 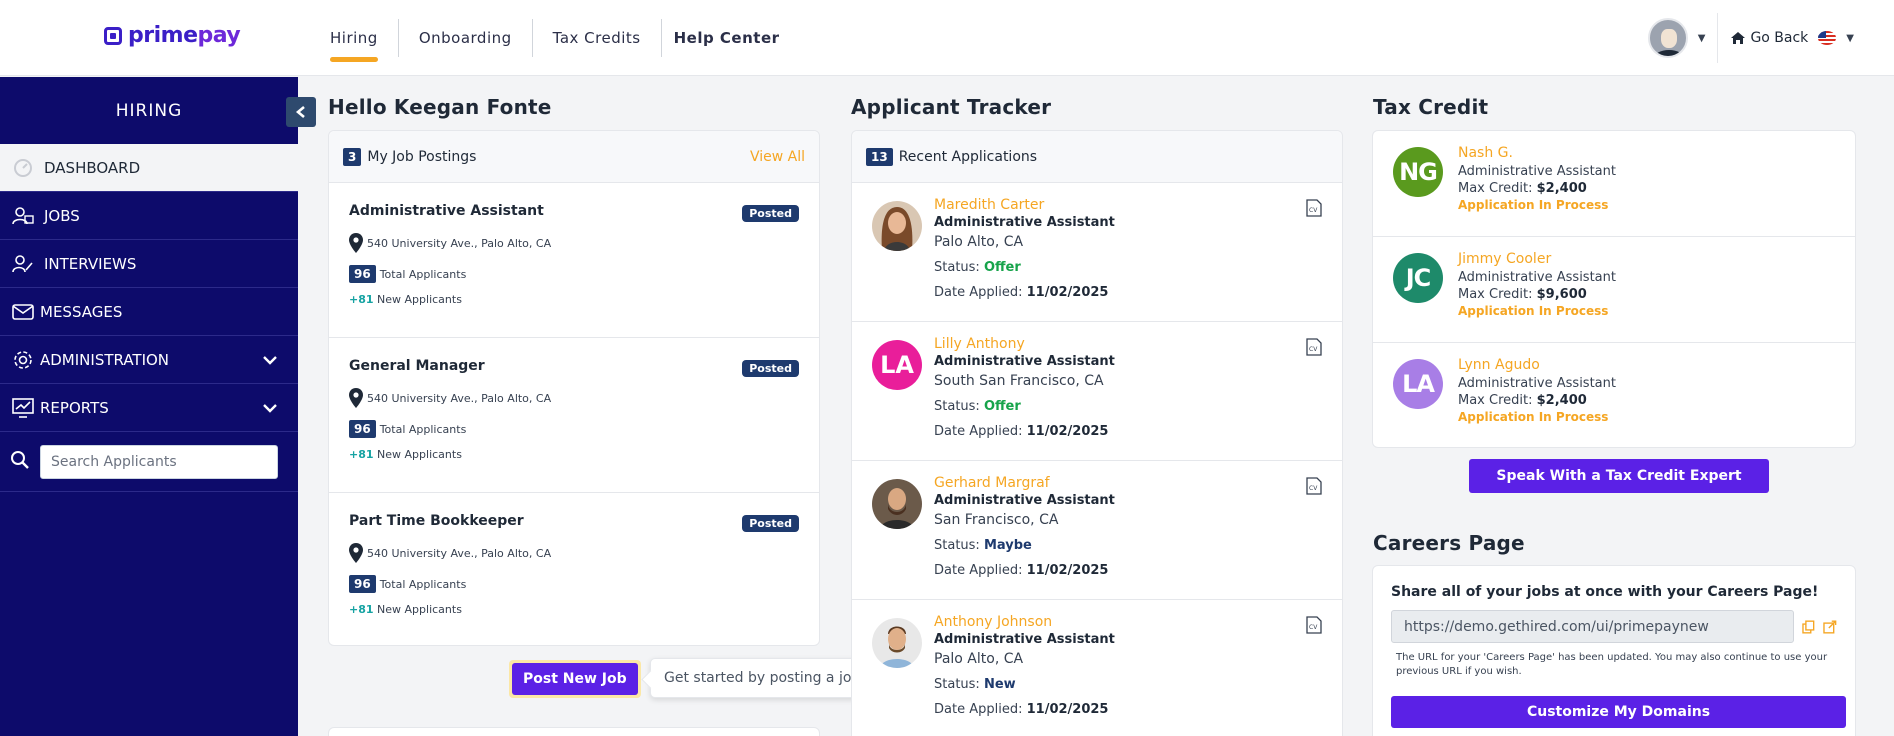 What do you see at coordinates (979, 659) in the screenshot?
I see `applicant-city: Palo Alto, CA` at bounding box center [979, 659].